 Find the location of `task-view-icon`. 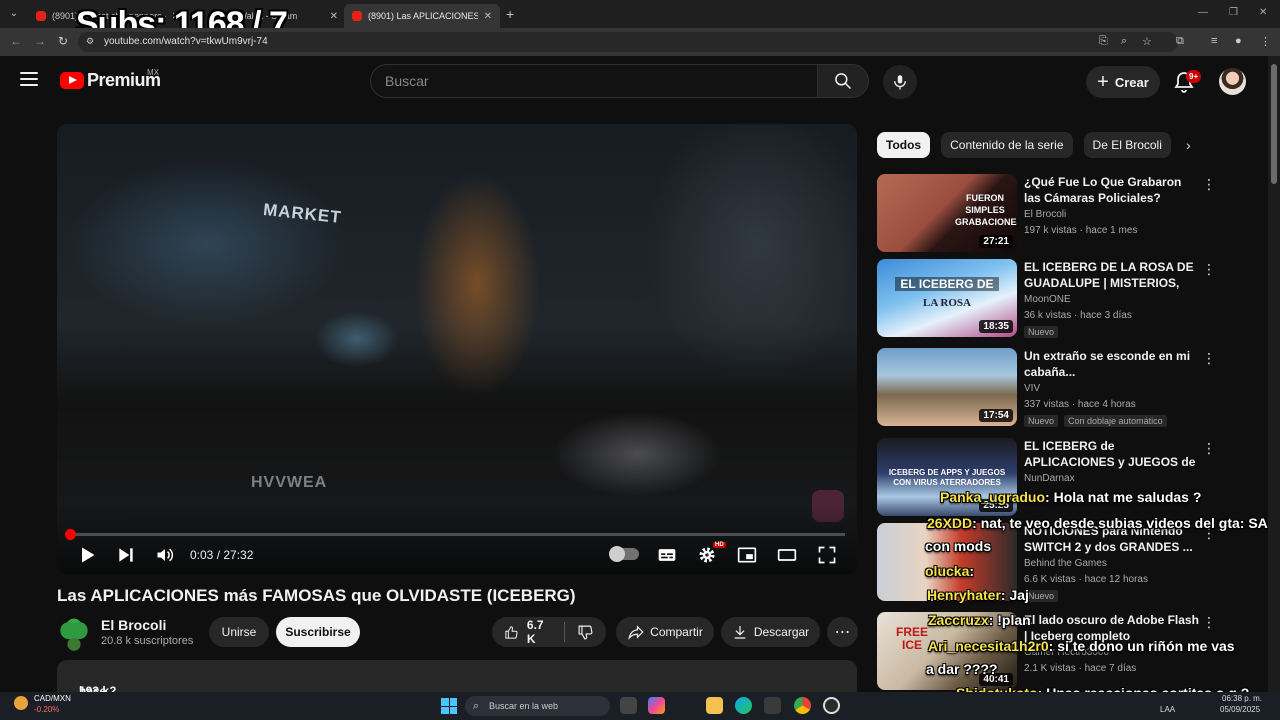

task-view-icon is located at coordinates (628, 705).